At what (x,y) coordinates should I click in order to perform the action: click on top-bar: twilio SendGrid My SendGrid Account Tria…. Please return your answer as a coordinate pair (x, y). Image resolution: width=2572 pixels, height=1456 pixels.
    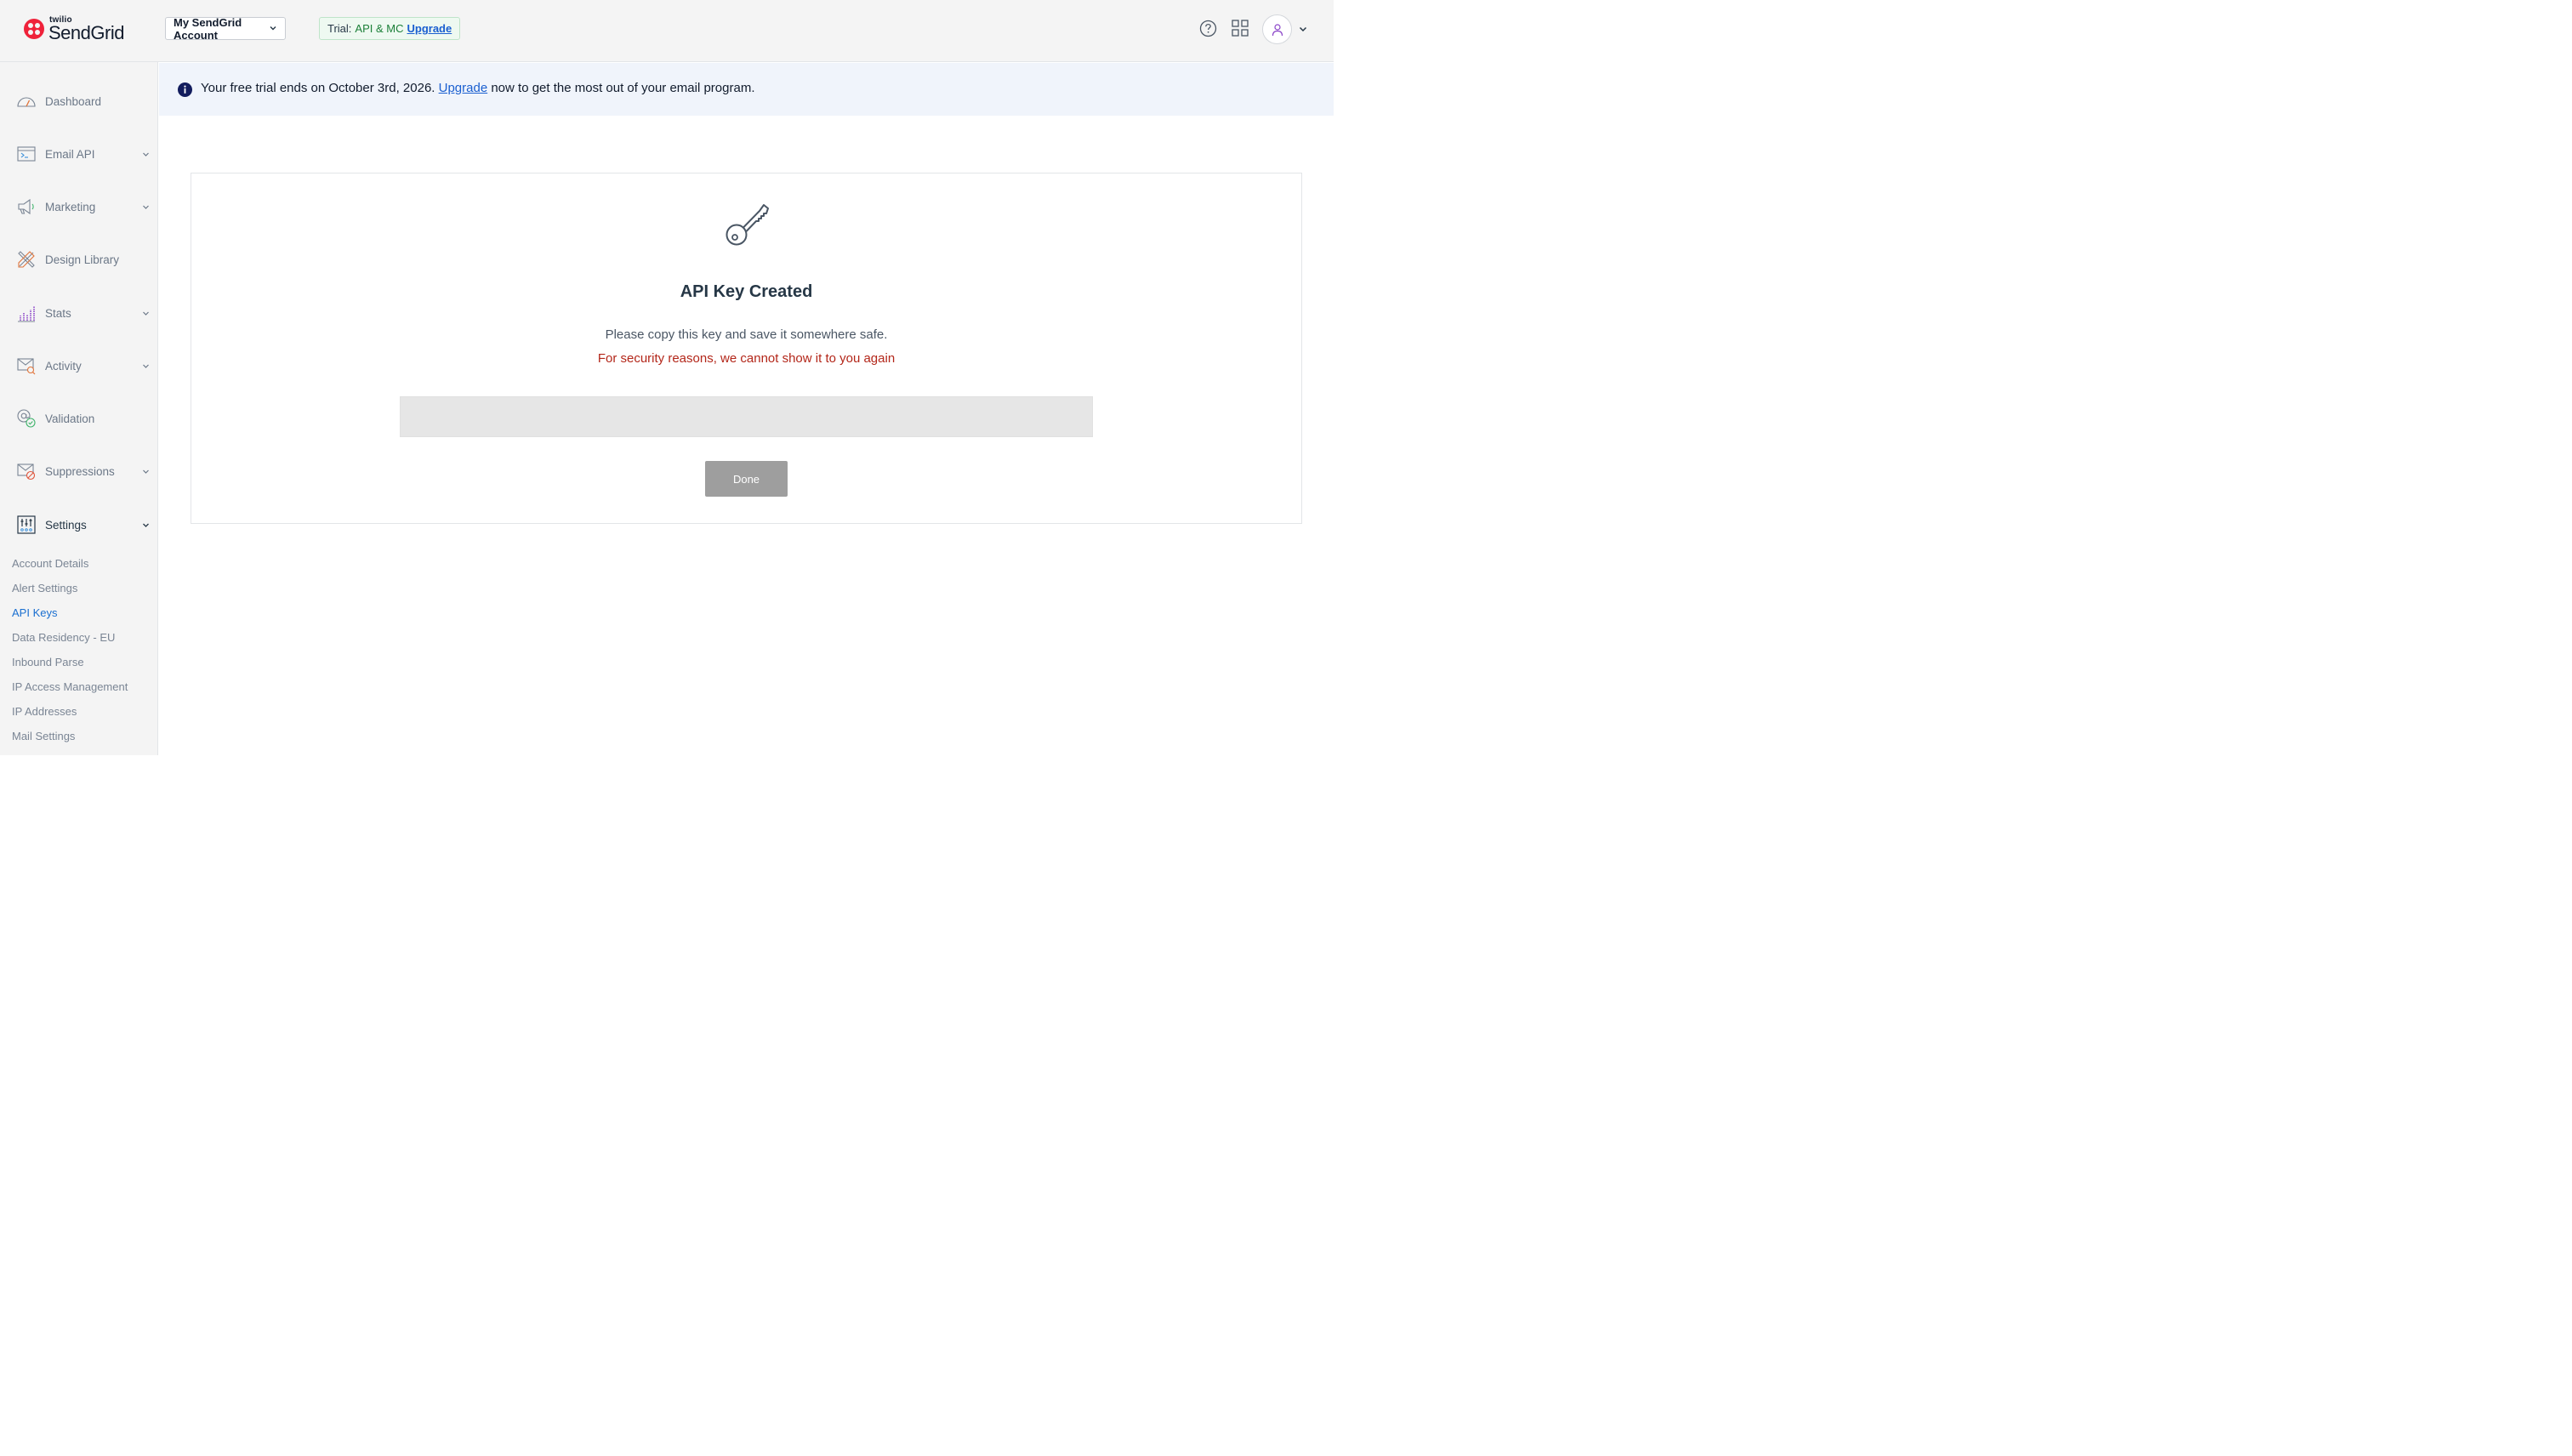
    Looking at the image, I should click on (667, 31).